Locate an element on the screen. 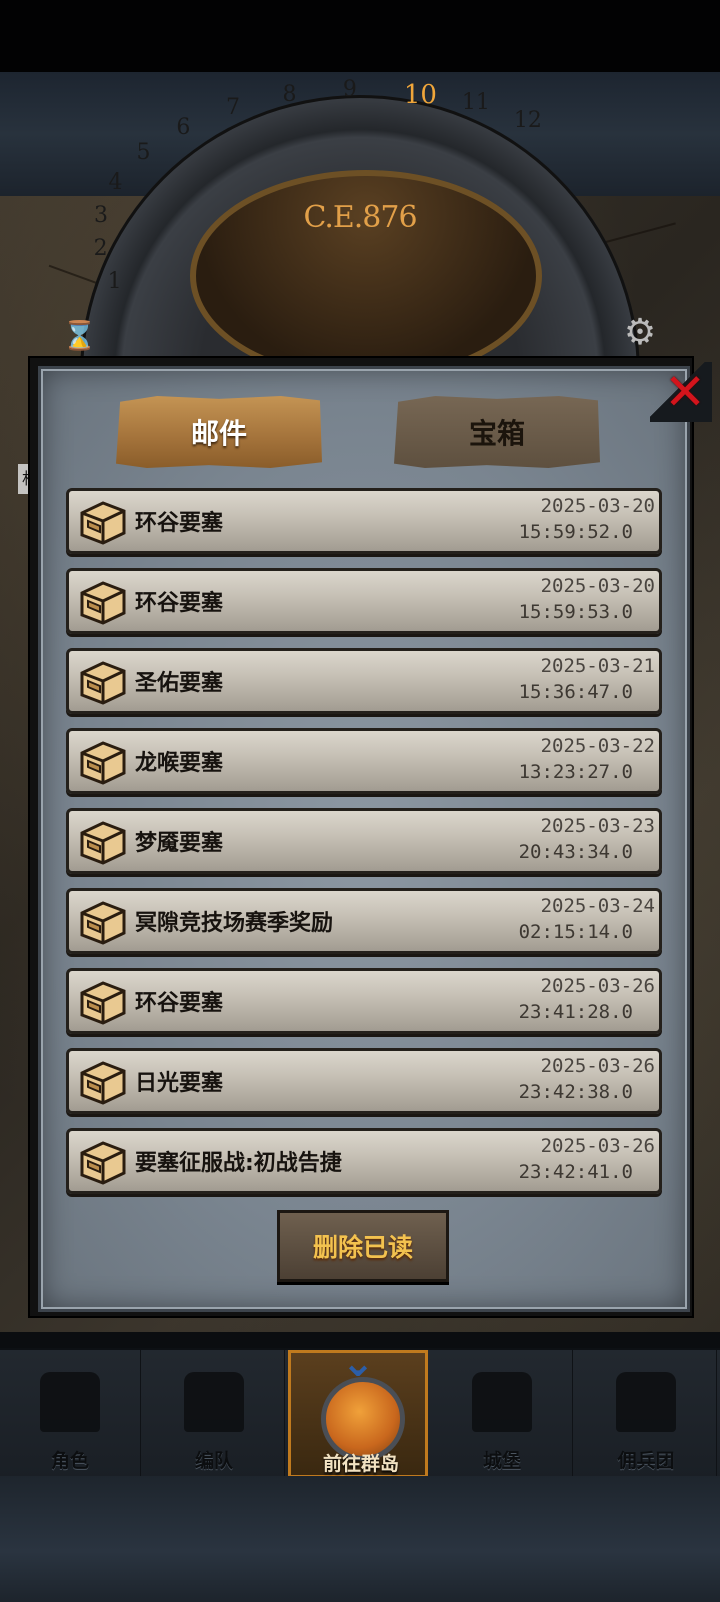 The width and height of the screenshot is (720, 1602). close-icon: ✕ is located at coordinates (685, 392).